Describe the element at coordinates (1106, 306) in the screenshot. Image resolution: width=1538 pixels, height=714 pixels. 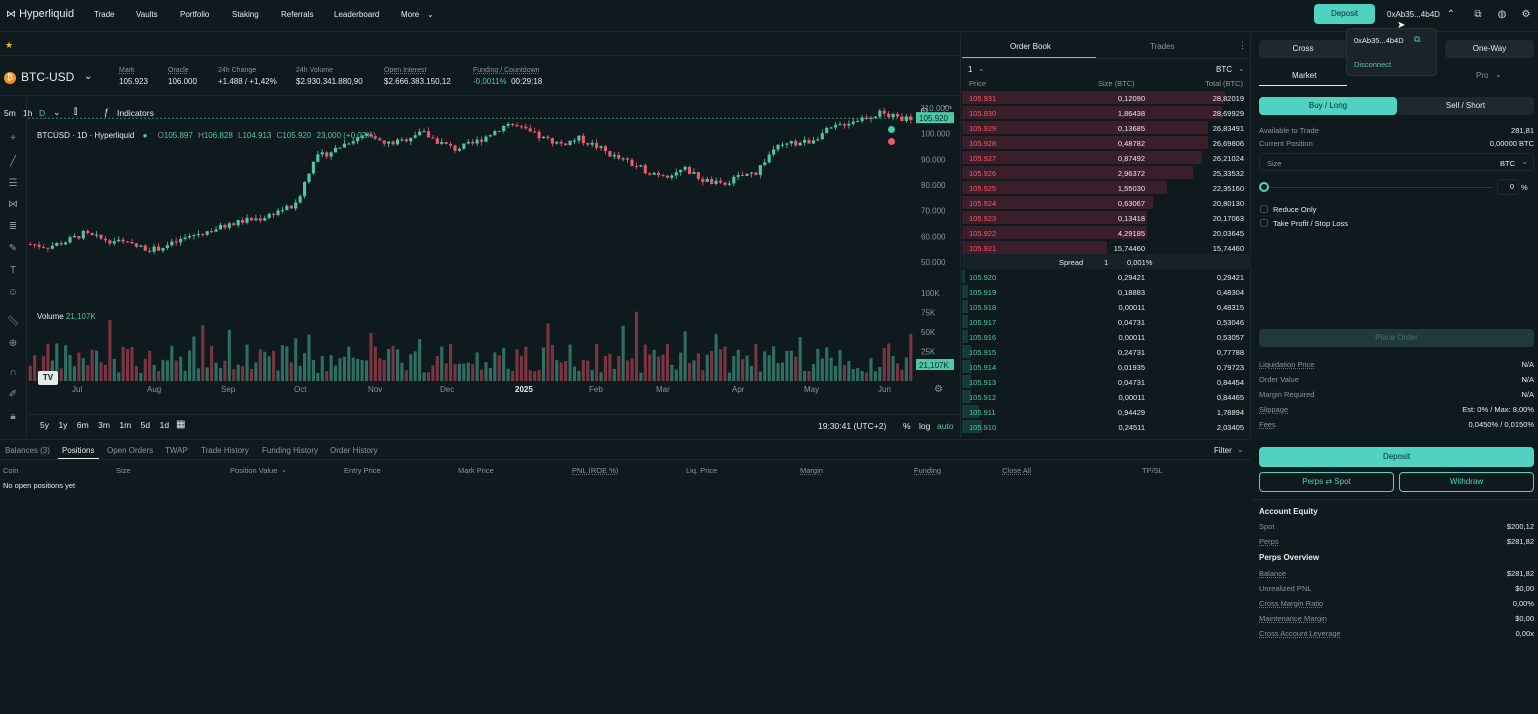
I see `bid-row: 105.918 0,00011 0,48315` at that location.